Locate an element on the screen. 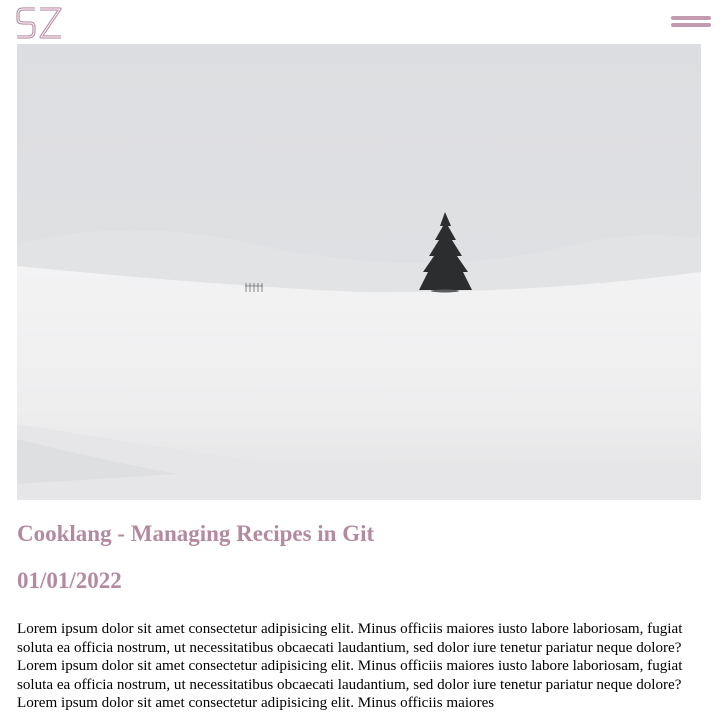 The image size is (720, 712). post-title: Cooklang - Managing Recipes in Git is located at coordinates (196, 533).